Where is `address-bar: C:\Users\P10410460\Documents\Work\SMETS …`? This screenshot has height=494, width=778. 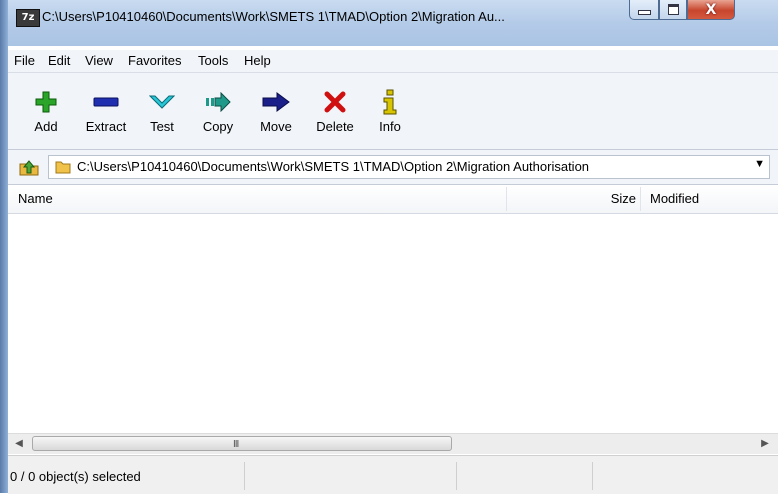
address-bar: C:\Users\P10410460\Documents\Work\SMETS … is located at coordinates (393, 167).